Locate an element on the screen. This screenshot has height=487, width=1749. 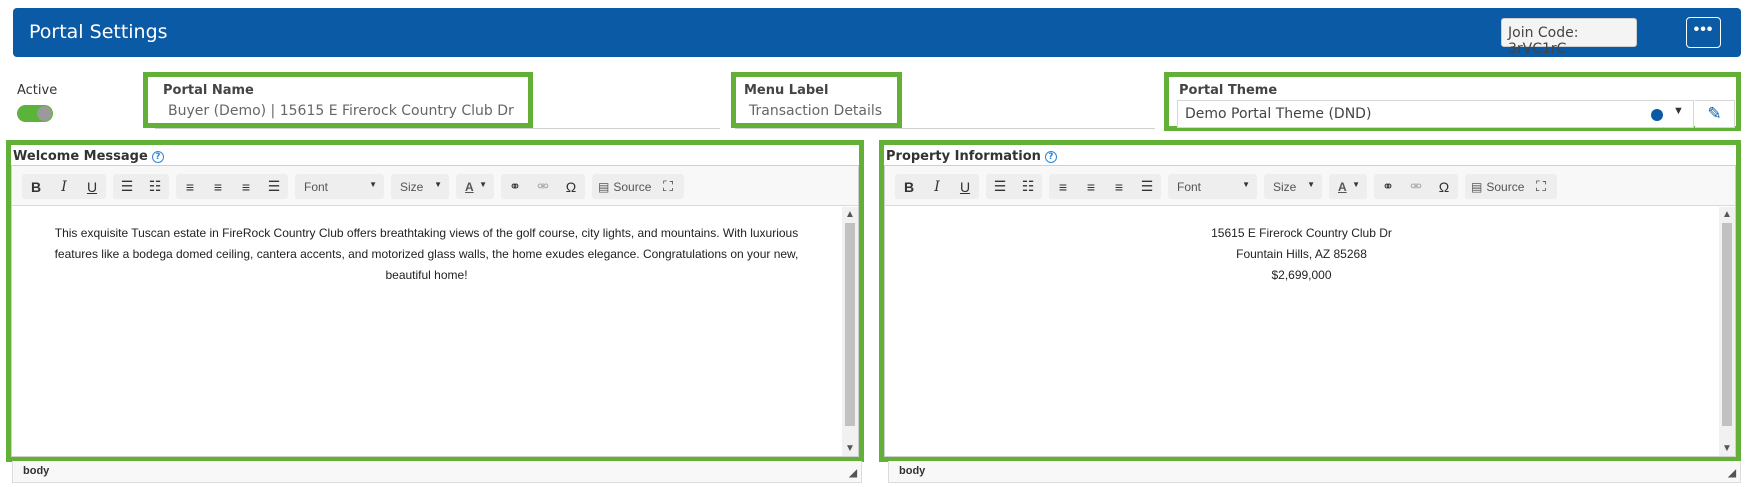
price-line: $2,699,000 is located at coordinates (1301, 275).